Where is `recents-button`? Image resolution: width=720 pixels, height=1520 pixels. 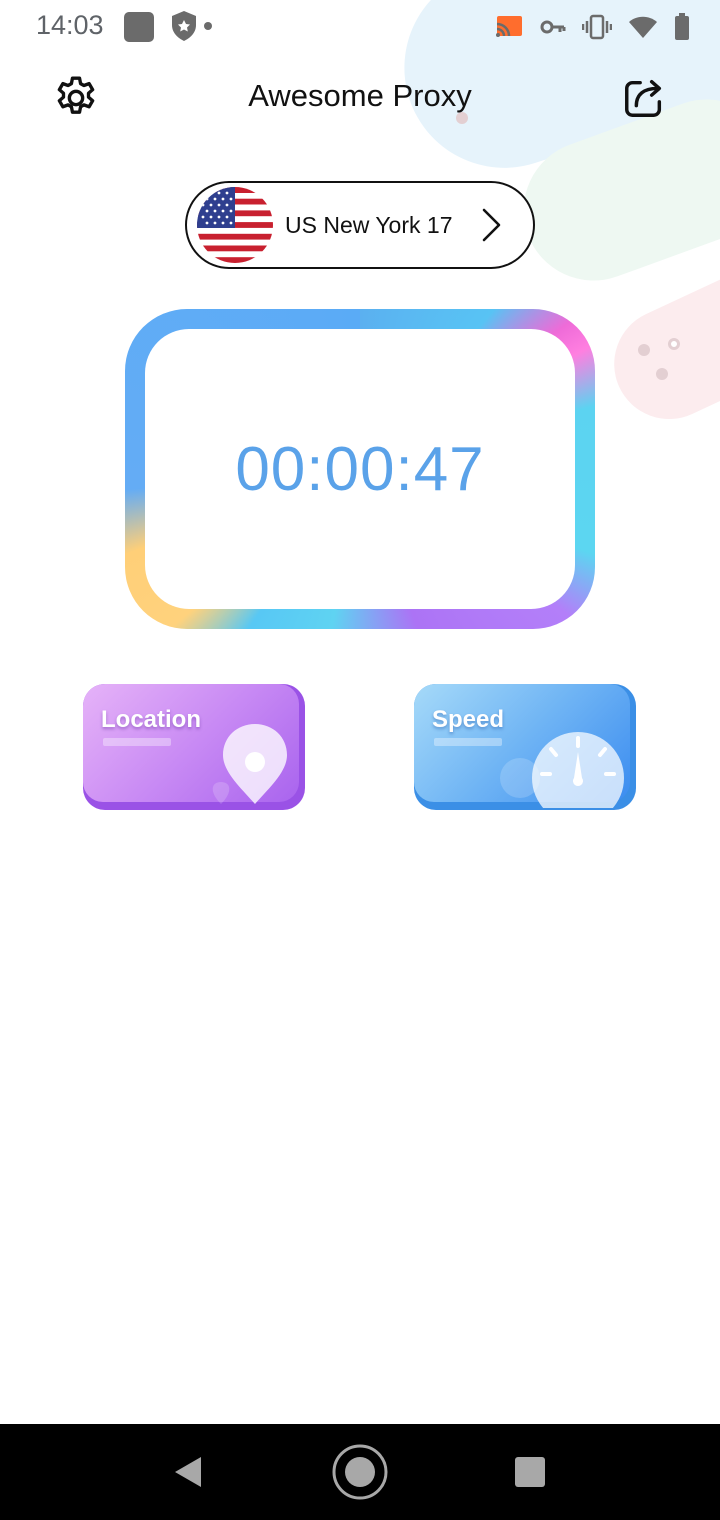
recents-button is located at coordinates (530, 1472).